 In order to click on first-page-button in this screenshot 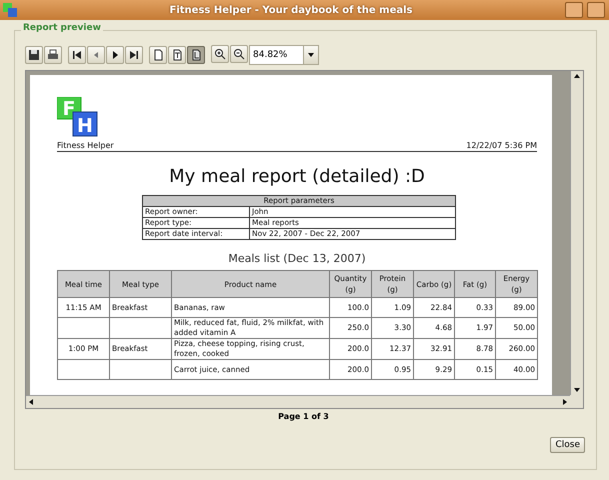, I will do `click(77, 55)`.